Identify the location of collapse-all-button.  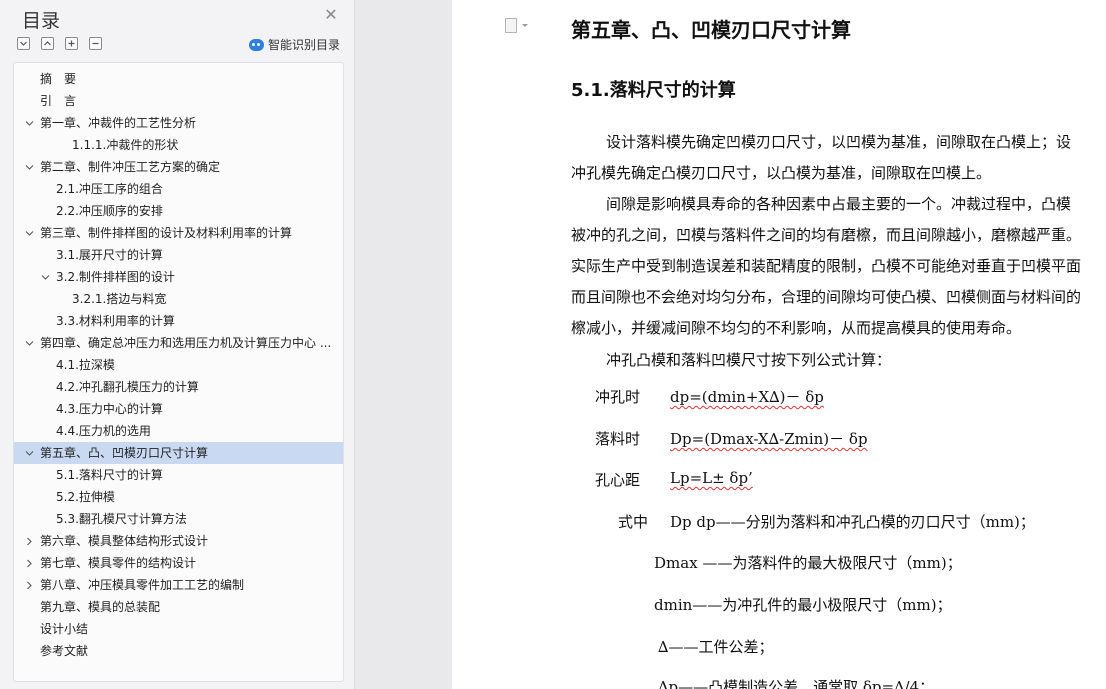
(47, 43).